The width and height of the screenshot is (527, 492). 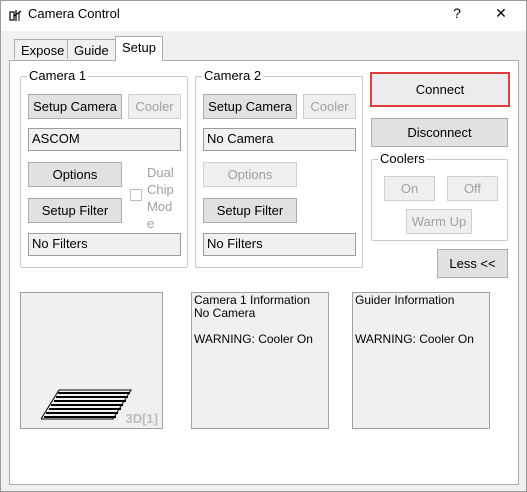 I want to click on app-icon, so click(x=15, y=15).